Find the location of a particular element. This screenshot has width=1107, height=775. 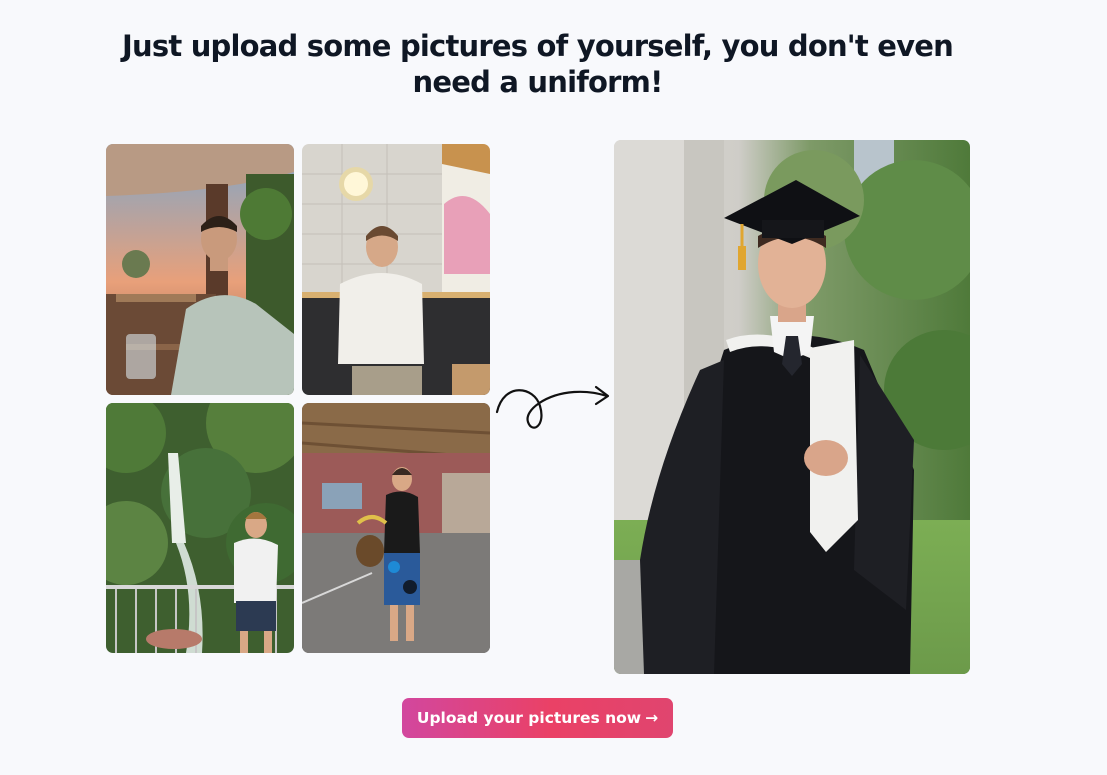

upload-pictures-button: Upload your pictures now → is located at coordinates (537, 718).